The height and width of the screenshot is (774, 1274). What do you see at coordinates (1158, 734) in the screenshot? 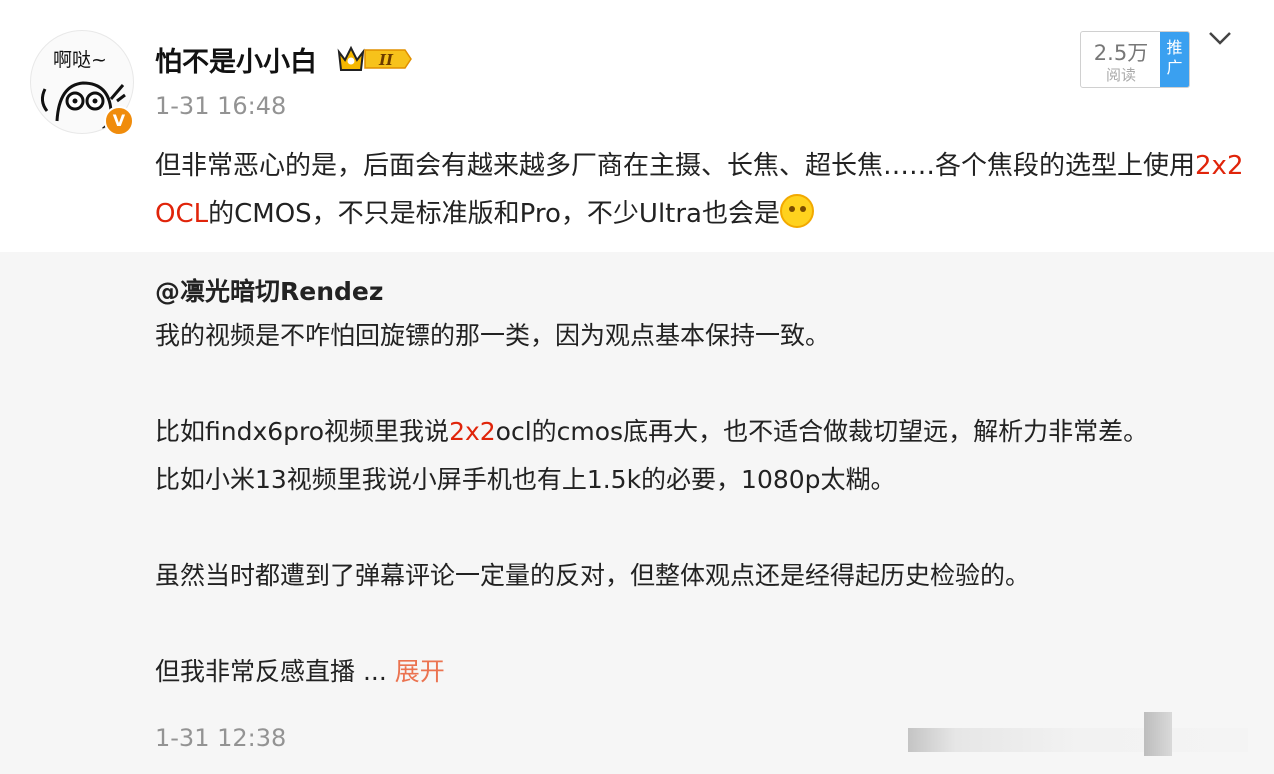
I see `repost-action-block` at bounding box center [1158, 734].